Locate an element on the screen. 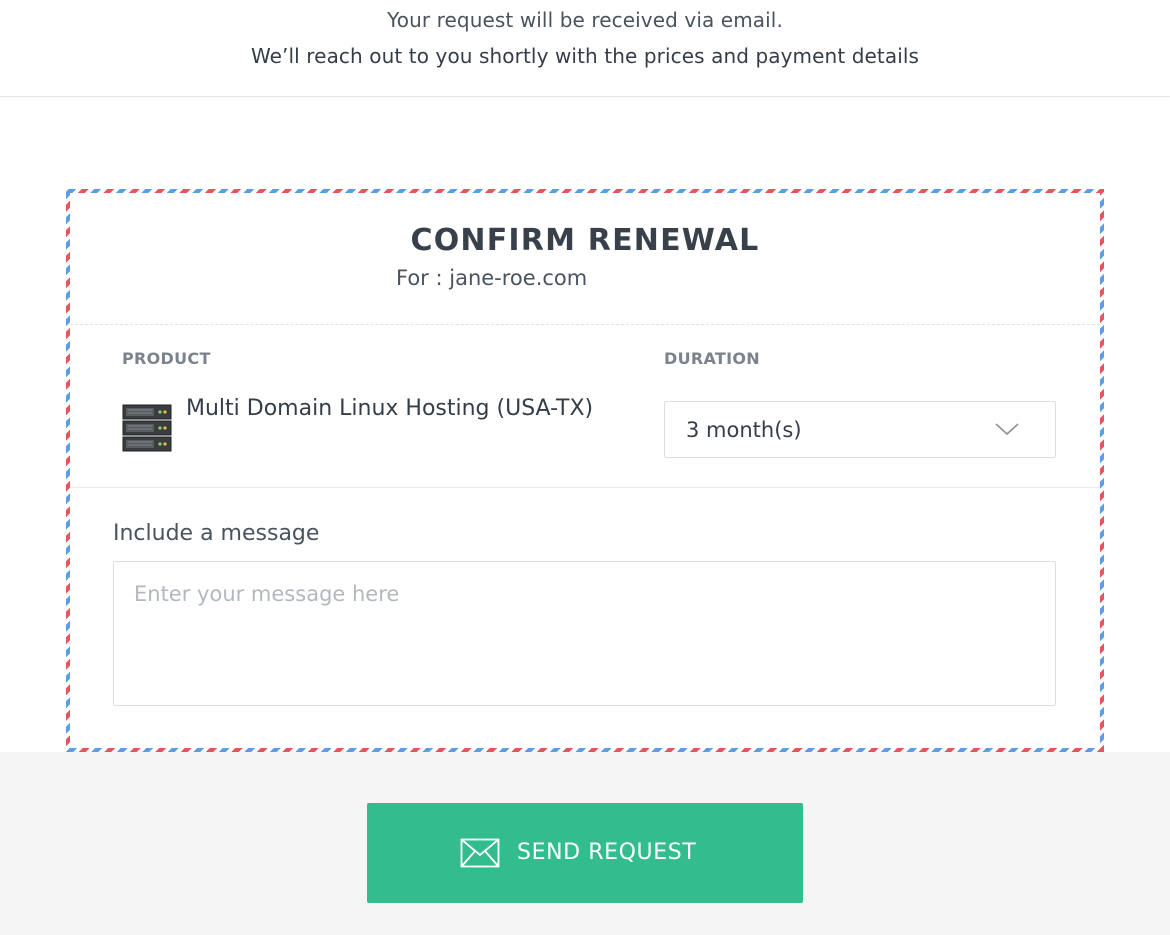 The height and width of the screenshot is (935, 1170). dashed-divider is located at coordinates (585, 324).